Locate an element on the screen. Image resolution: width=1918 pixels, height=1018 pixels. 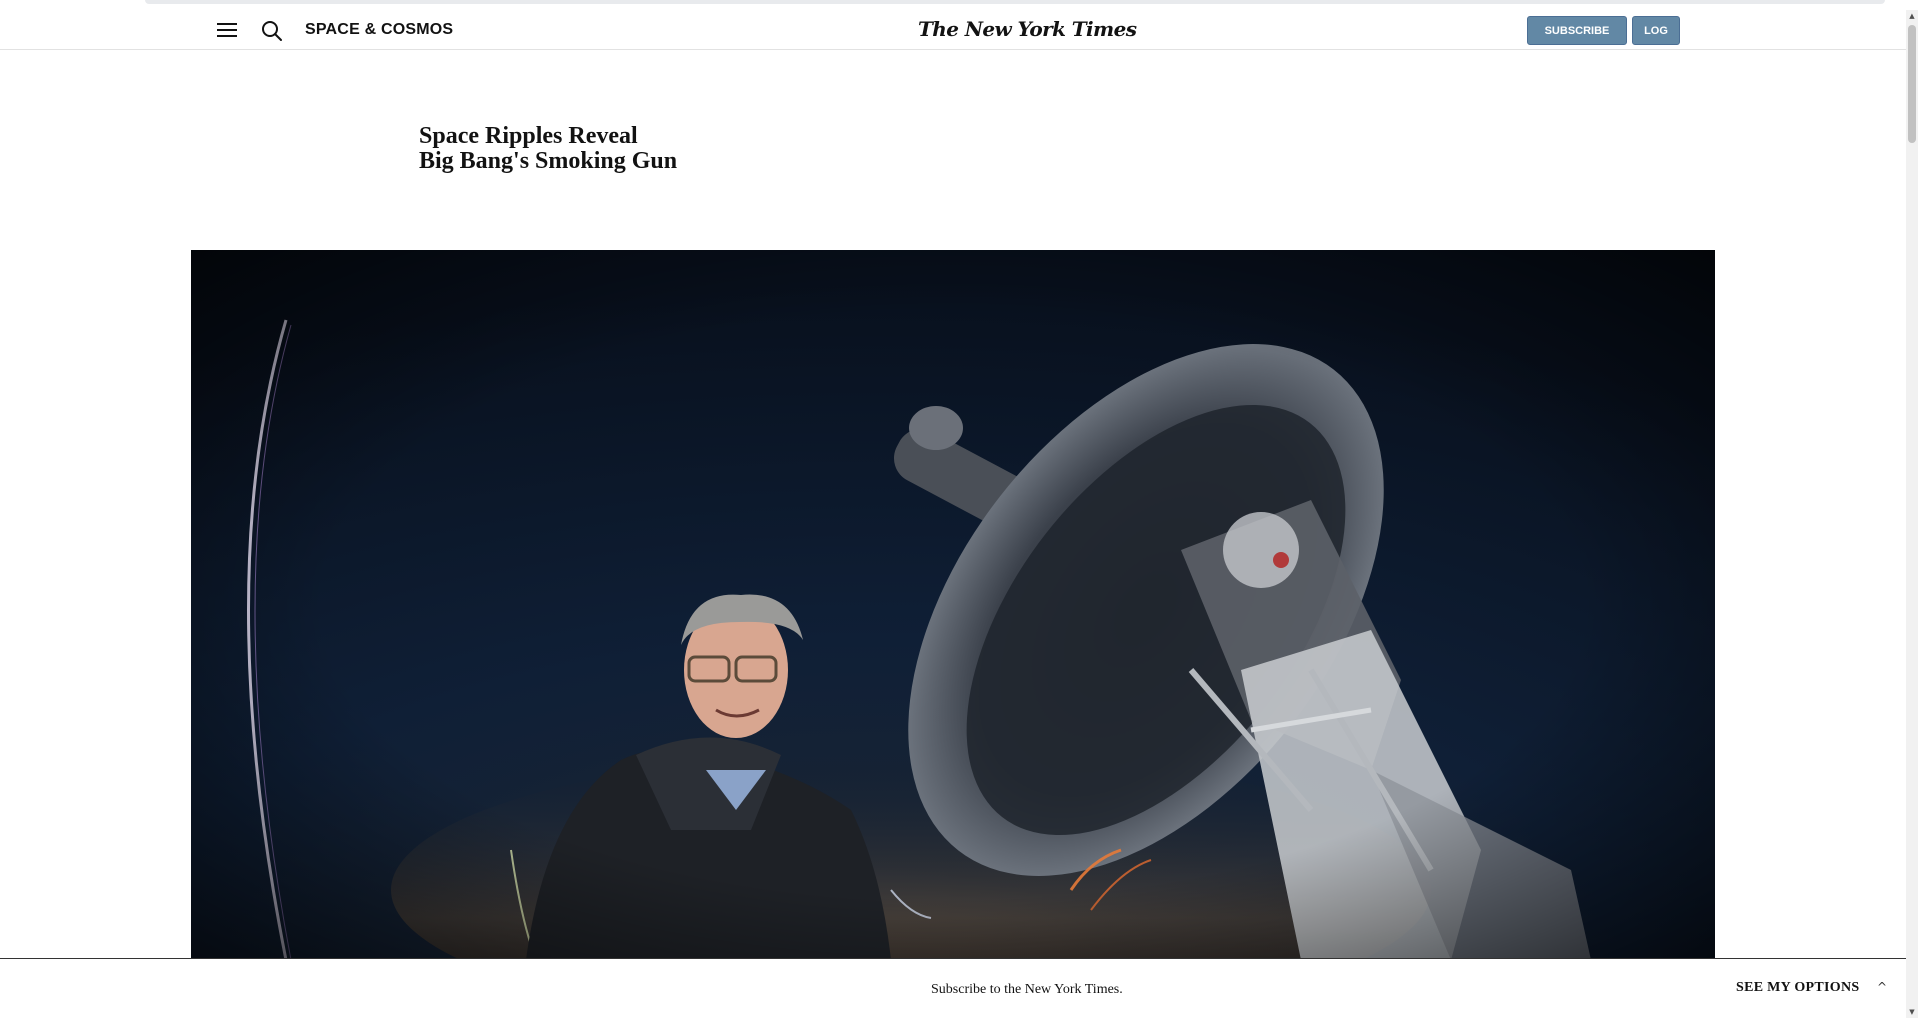
subscribe-now-button: SUBSCRIBE NOW is located at coordinates (1577, 40).